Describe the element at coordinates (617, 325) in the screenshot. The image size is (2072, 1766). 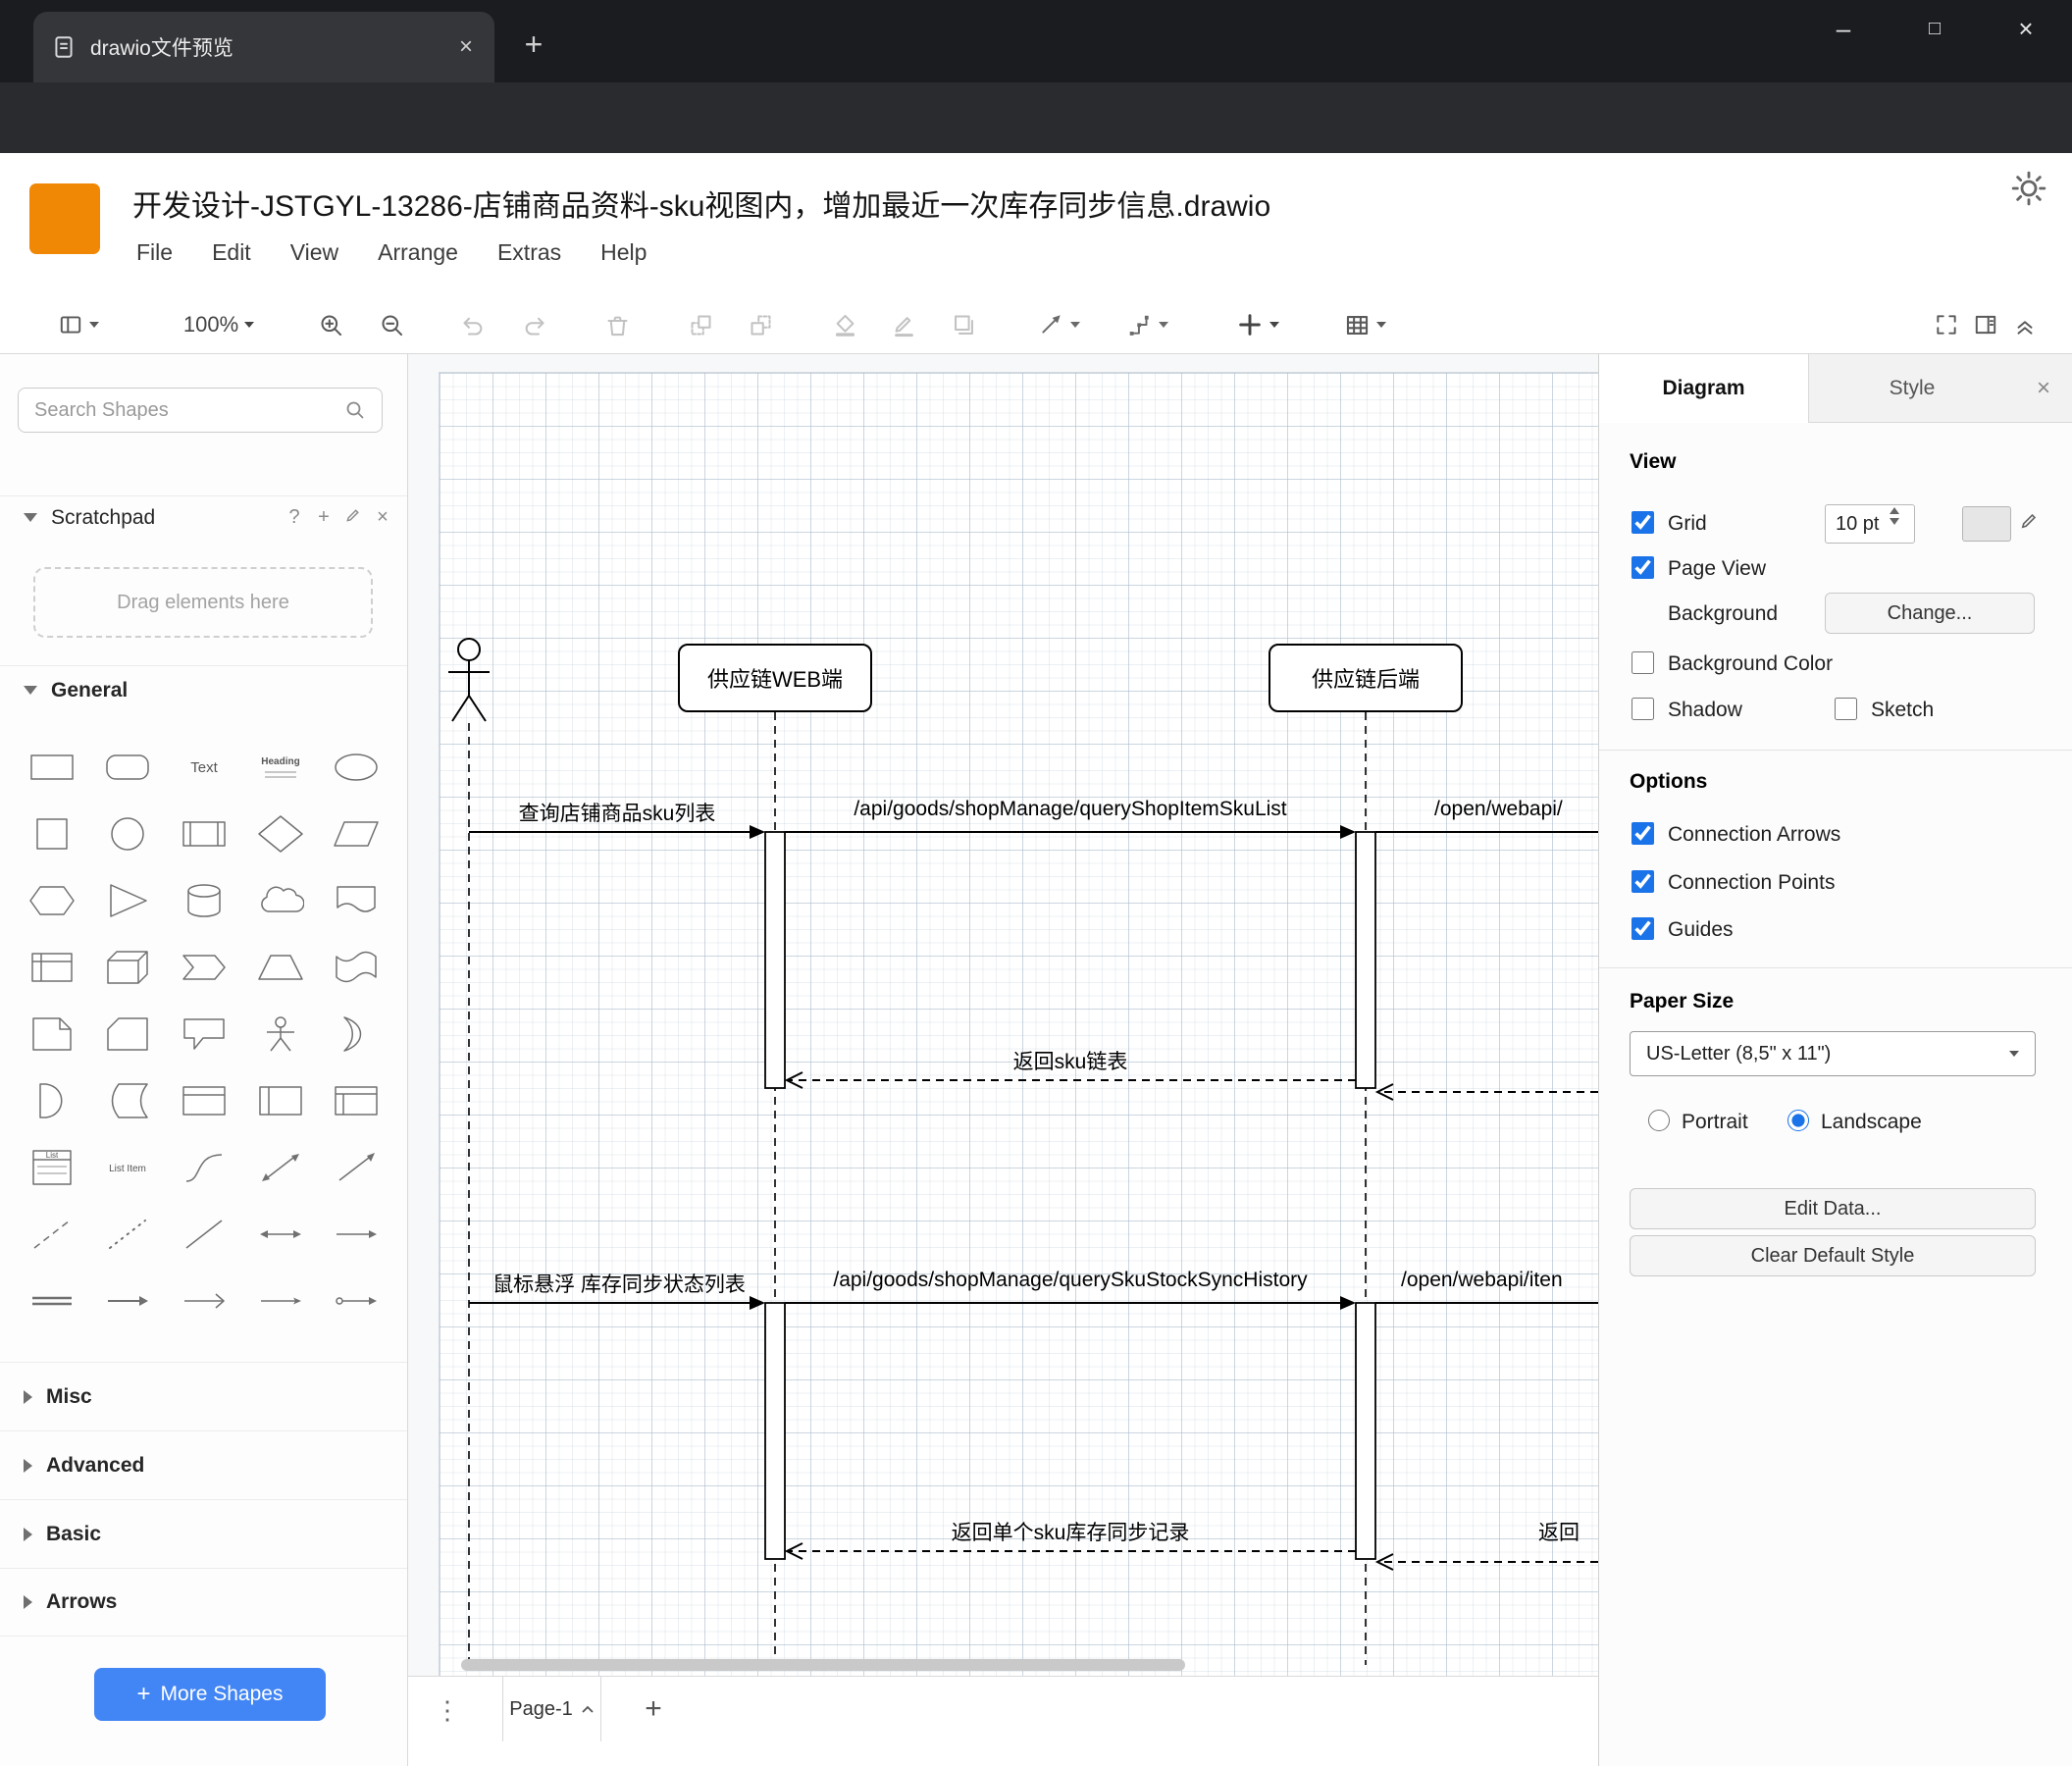
I see `delete-button` at that location.